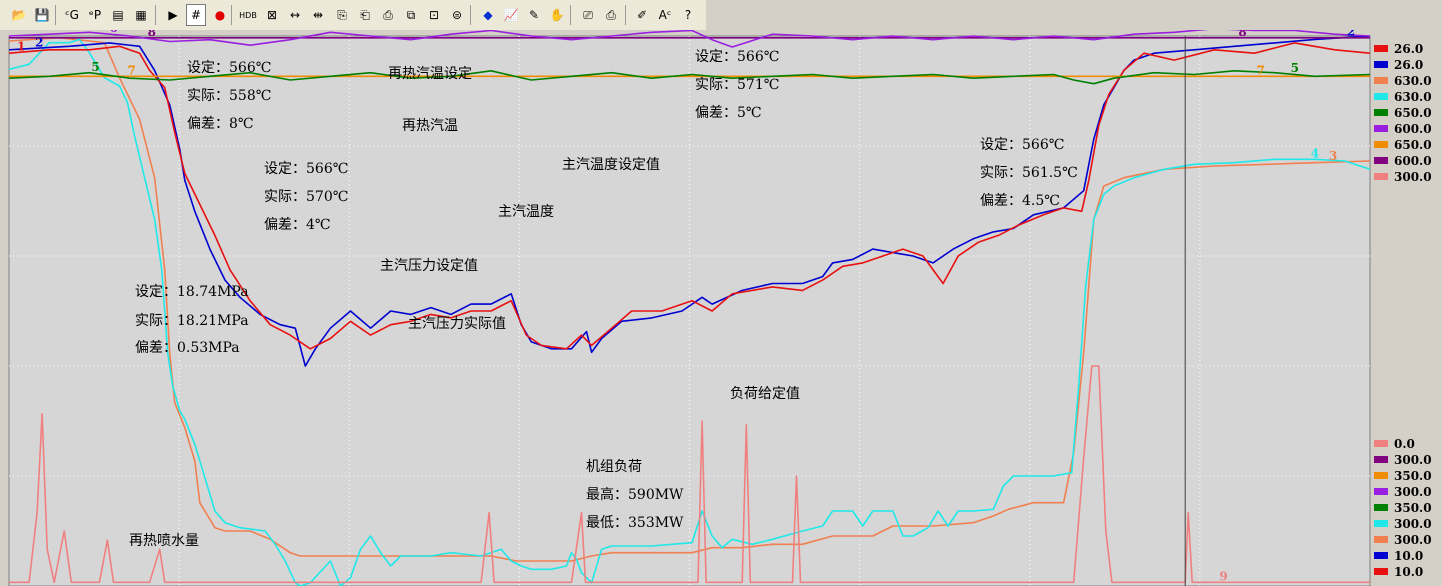 Image resolution: width=1442 pixels, height=586 pixels. Describe the element at coordinates (1315, 153) in the screenshot. I see `series-marker: 4` at that location.